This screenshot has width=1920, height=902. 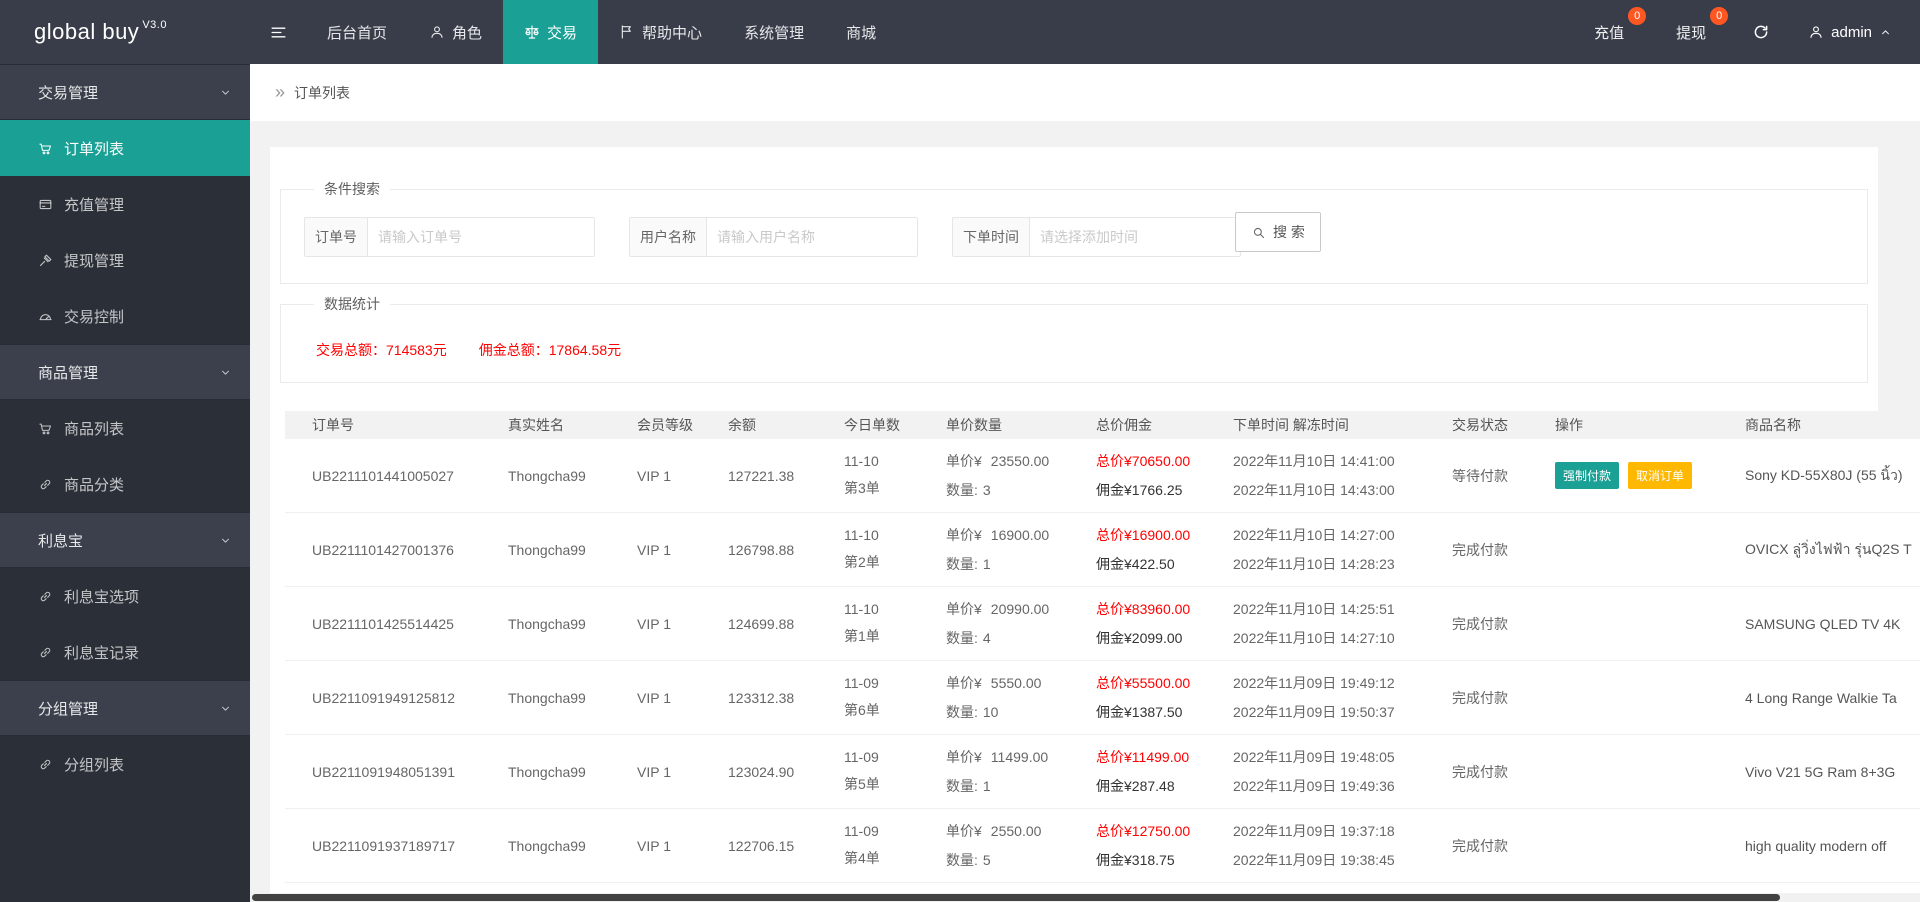 What do you see at coordinates (94, 765) in the screenshot?
I see `sidebar-item-label: 分组列表` at bounding box center [94, 765].